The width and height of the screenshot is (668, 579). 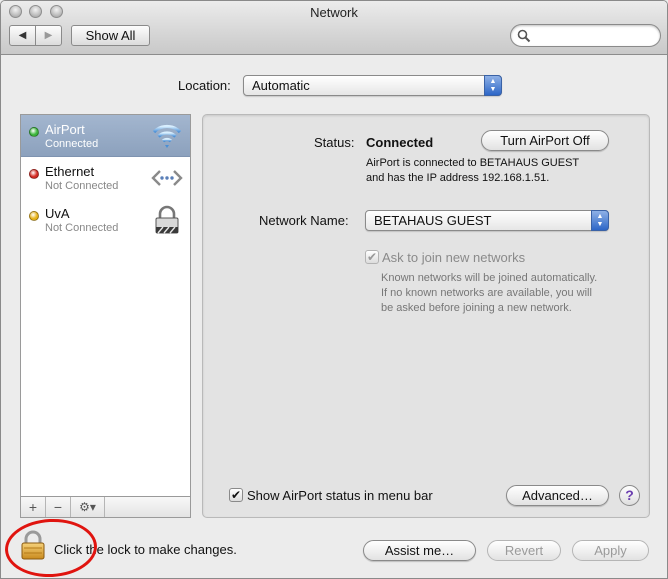 What do you see at coordinates (110, 35) in the screenshot?
I see `show-all-button: Show All` at bounding box center [110, 35].